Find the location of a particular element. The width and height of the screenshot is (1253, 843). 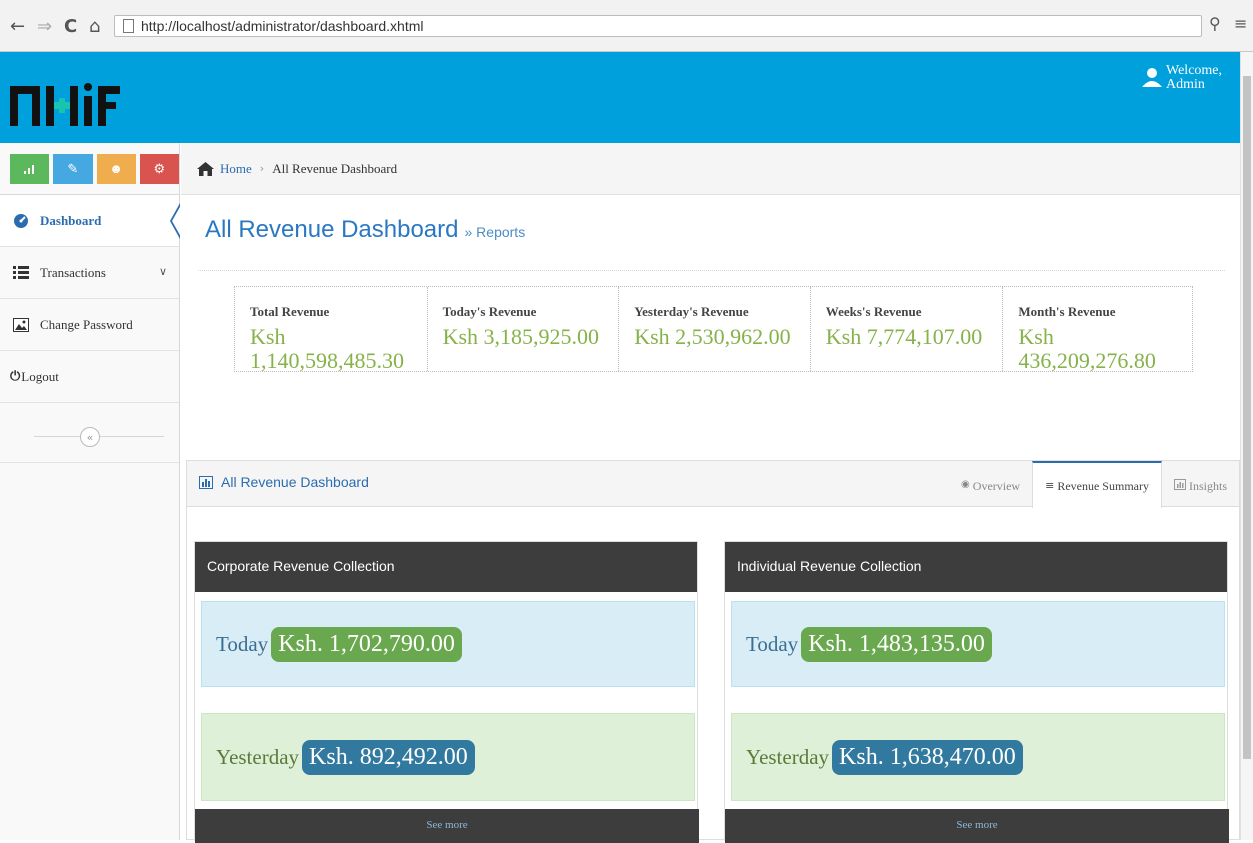

stat-label: Today's Revenue is located at coordinates (489, 311).